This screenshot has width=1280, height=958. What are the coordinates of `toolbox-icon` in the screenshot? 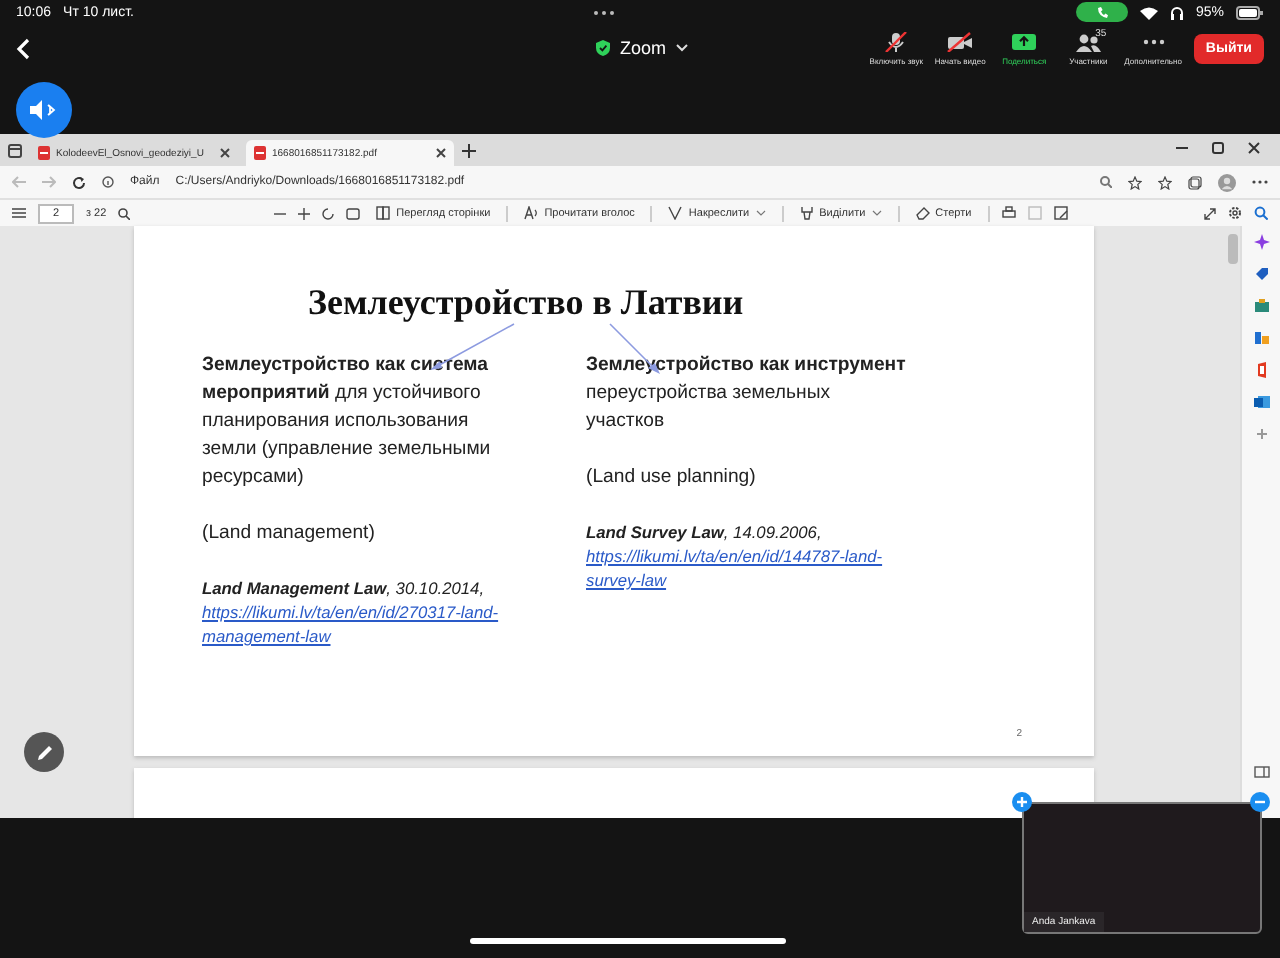 It's located at (1261, 306).